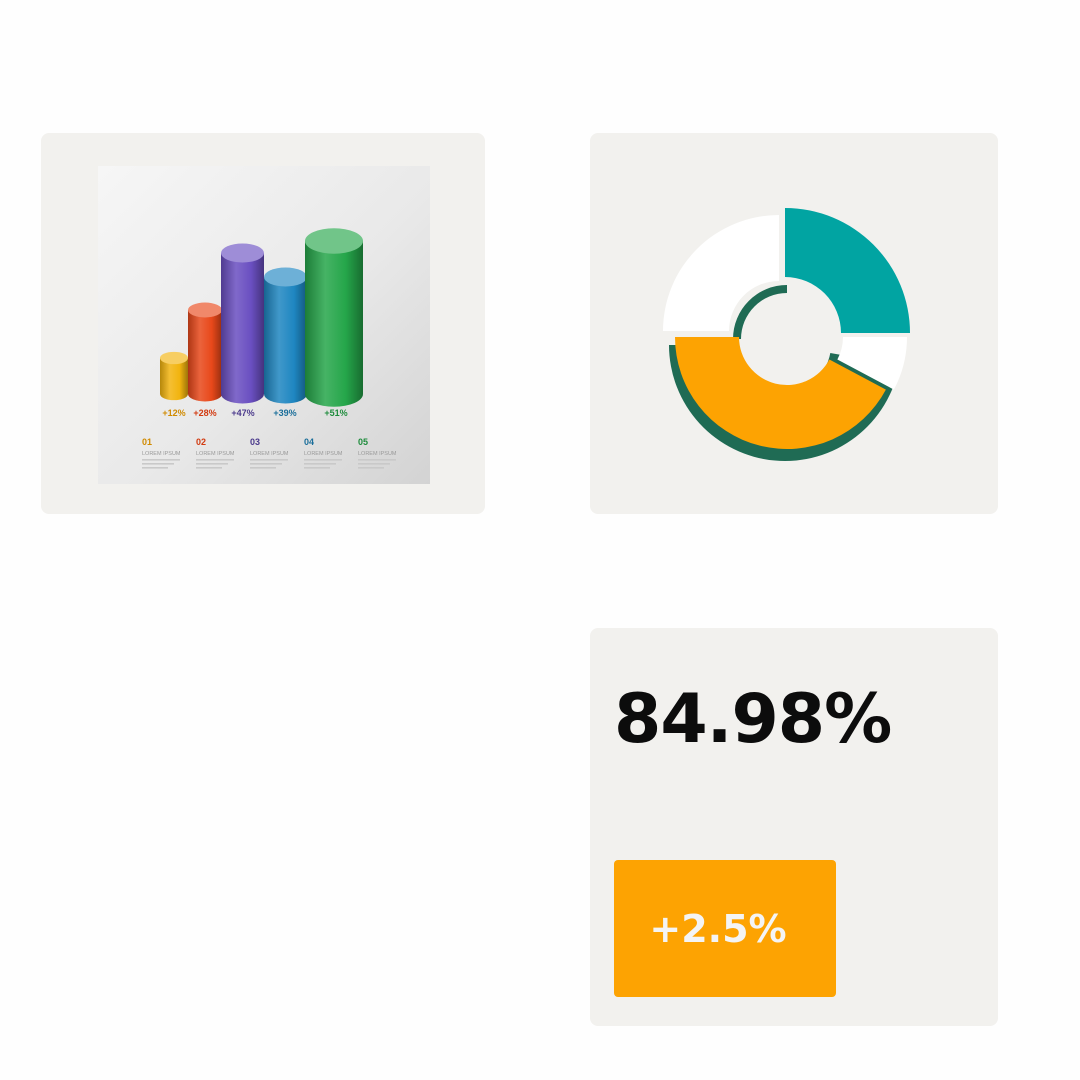  Describe the element at coordinates (794, 827) in the screenshot. I see `stat-card: 84.98% +2.5%` at that location.